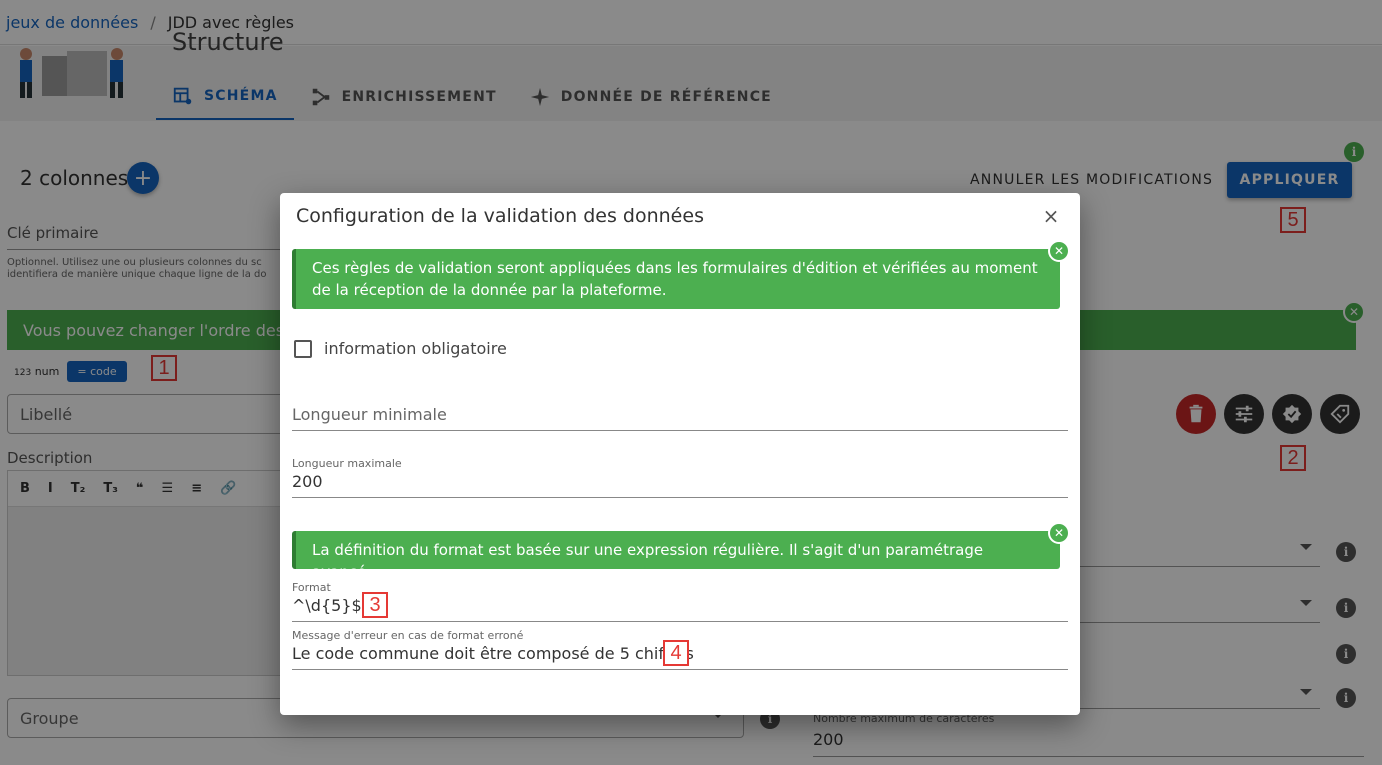 This screenshot has height=765, width=1382. What do you see at coordinates (375, 605) in the screenshot?
I see `annotation-3: 3` at bounding box center [375, 605].